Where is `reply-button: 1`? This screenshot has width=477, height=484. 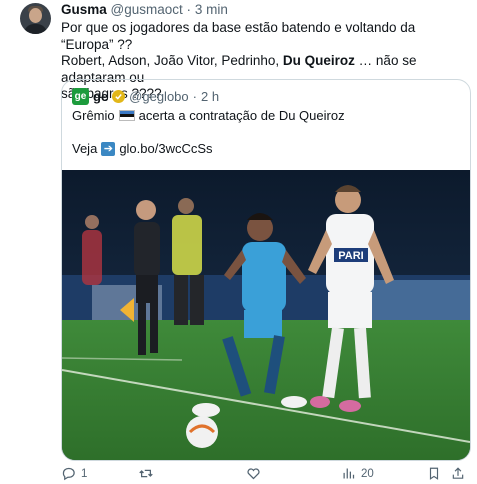 reply-button: 1 is located at coordinates (74, 473).